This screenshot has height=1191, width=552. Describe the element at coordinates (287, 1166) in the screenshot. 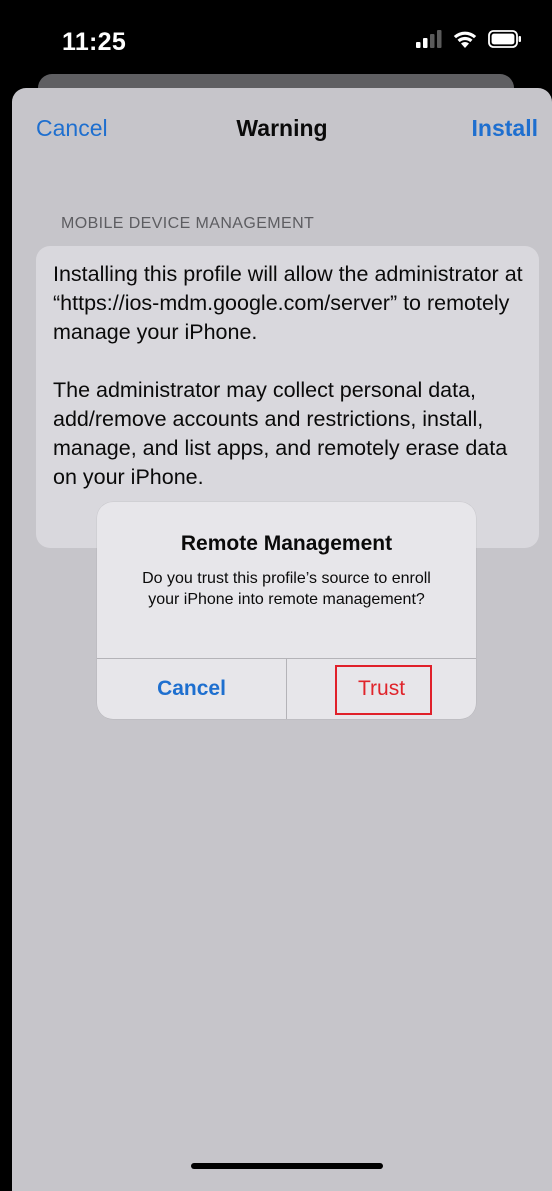

I see `home-indicator` at that location.